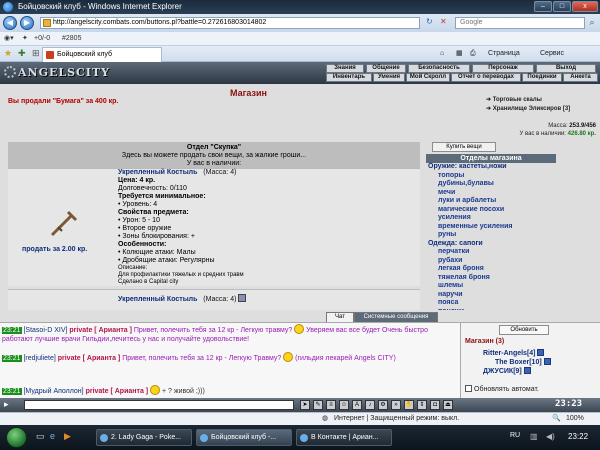  What do you see at coordinates (464, 147) in the screenshot?
I see `buy-items-button: Купить вещи` at bounding box center [464, 147].